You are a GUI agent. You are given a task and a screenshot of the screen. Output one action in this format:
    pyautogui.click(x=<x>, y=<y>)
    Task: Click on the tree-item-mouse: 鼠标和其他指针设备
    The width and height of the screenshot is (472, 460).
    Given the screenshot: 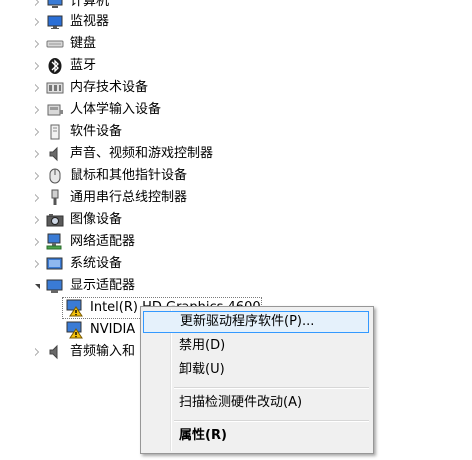 What is the action you would take?
    pyautogui.click(x=236, y=176)
    